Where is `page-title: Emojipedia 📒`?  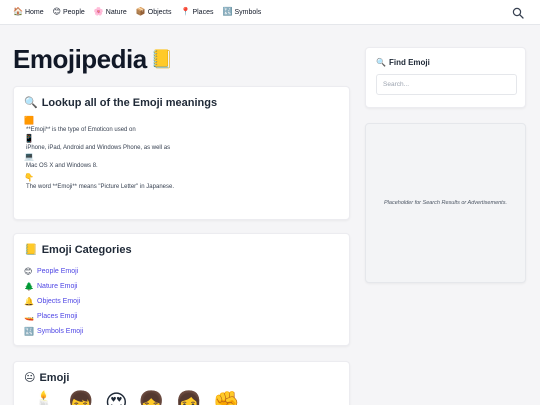
page-title: Emojipedia 📒 is located at coordinates (93, 59).